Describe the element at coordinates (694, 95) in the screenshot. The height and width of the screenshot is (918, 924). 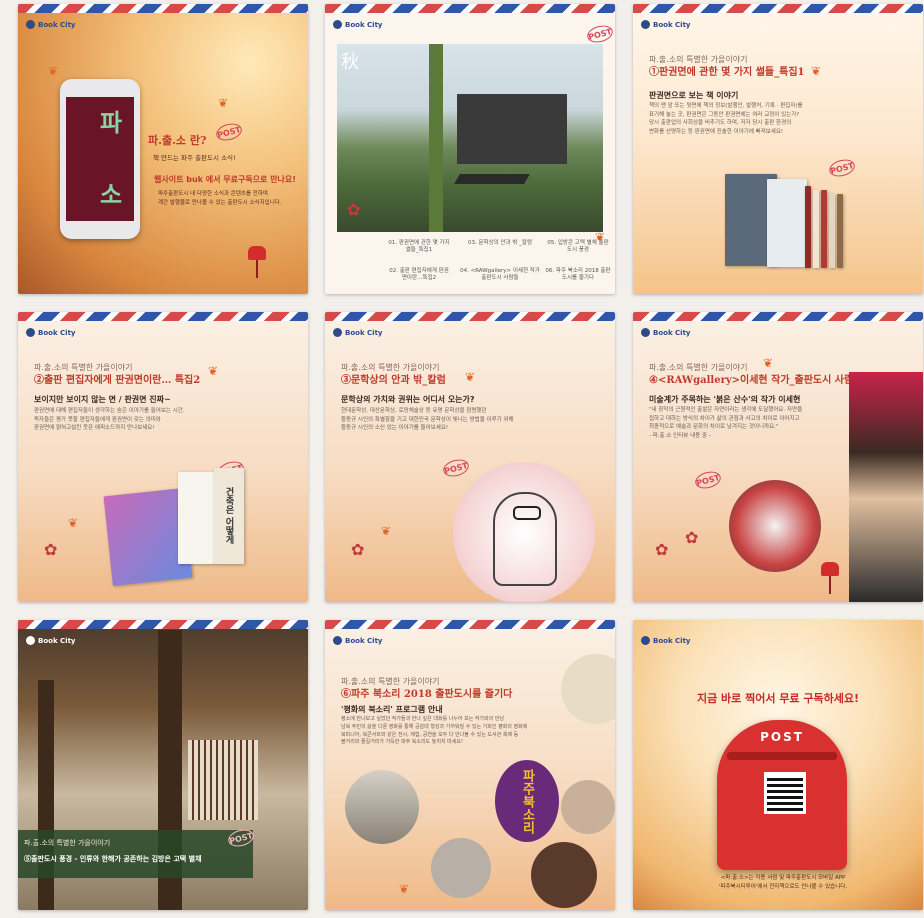
I see `card-heading: 판권면으로 보는 책 이야기` at that location.